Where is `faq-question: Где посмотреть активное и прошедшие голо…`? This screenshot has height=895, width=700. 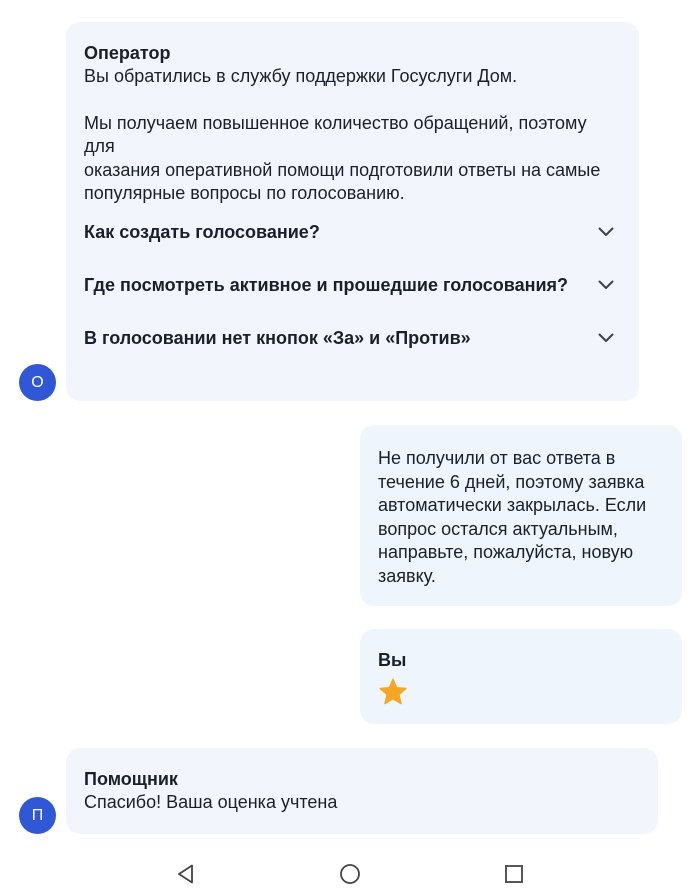 faq-question: Где посмотреть активное и прошедшие голо… is located at coordinates (326, 285).